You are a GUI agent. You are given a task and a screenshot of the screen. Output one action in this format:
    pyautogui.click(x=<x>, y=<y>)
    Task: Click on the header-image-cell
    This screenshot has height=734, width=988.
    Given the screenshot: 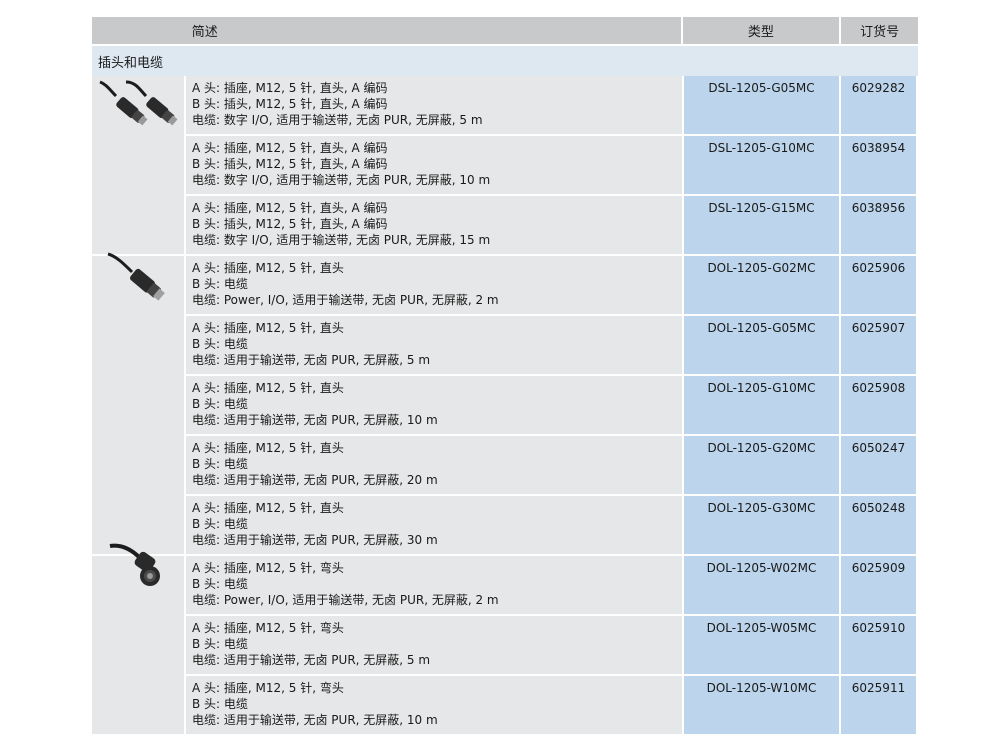 What is the action you would take?
    pyautogui.click(x=138, y=30)
    